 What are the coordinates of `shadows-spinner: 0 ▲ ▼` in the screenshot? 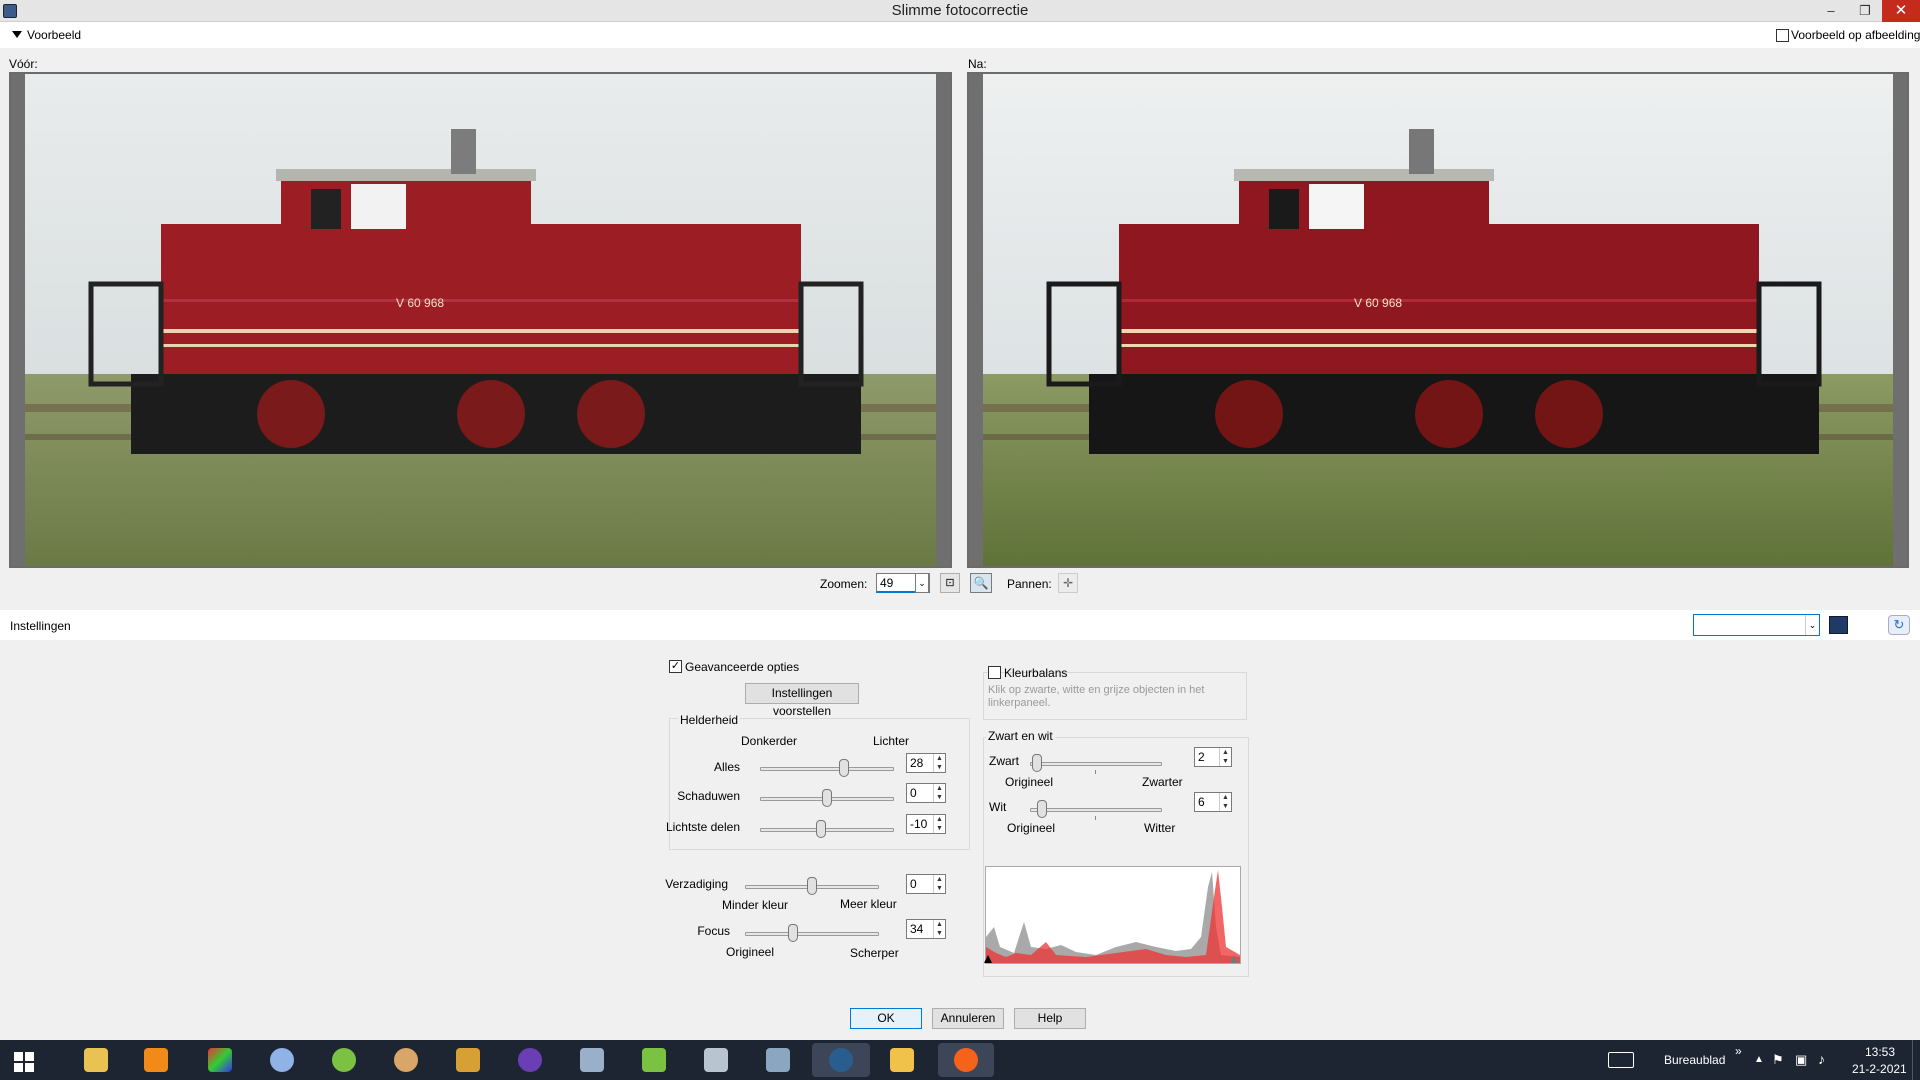 It's located at (926, 793).